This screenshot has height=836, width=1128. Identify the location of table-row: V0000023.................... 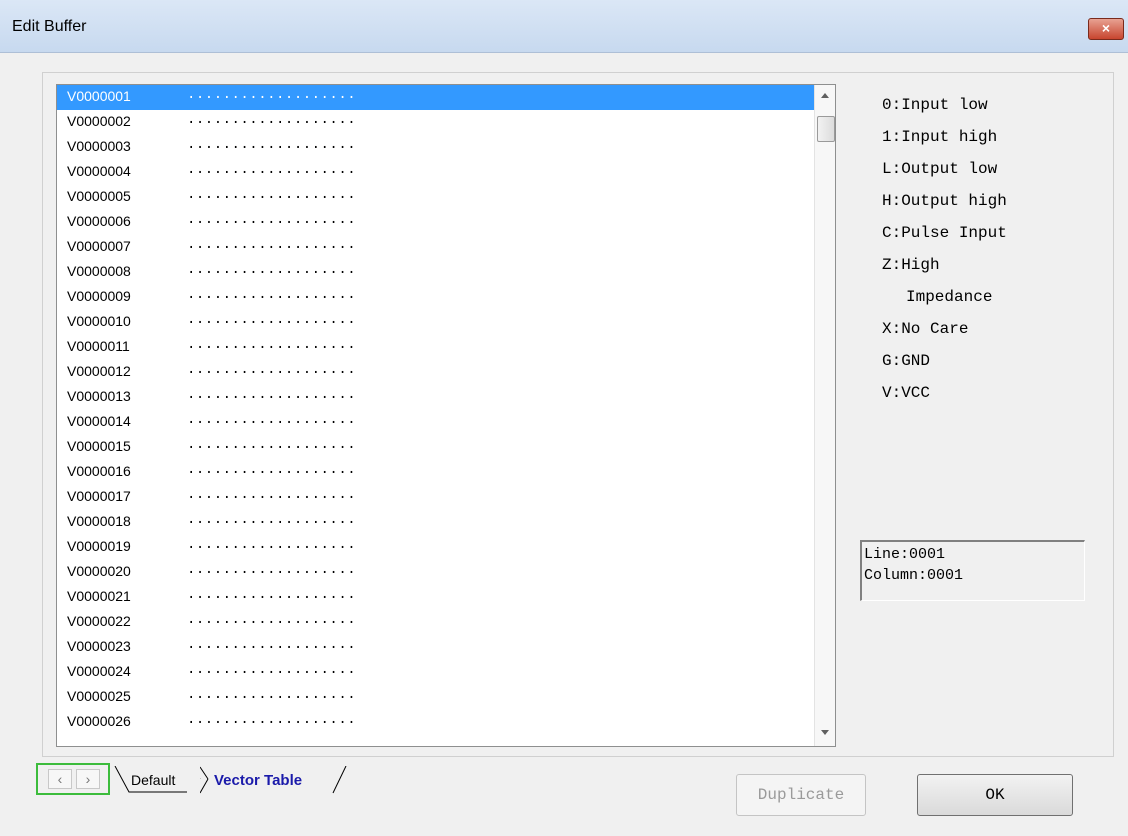
(435, 647).